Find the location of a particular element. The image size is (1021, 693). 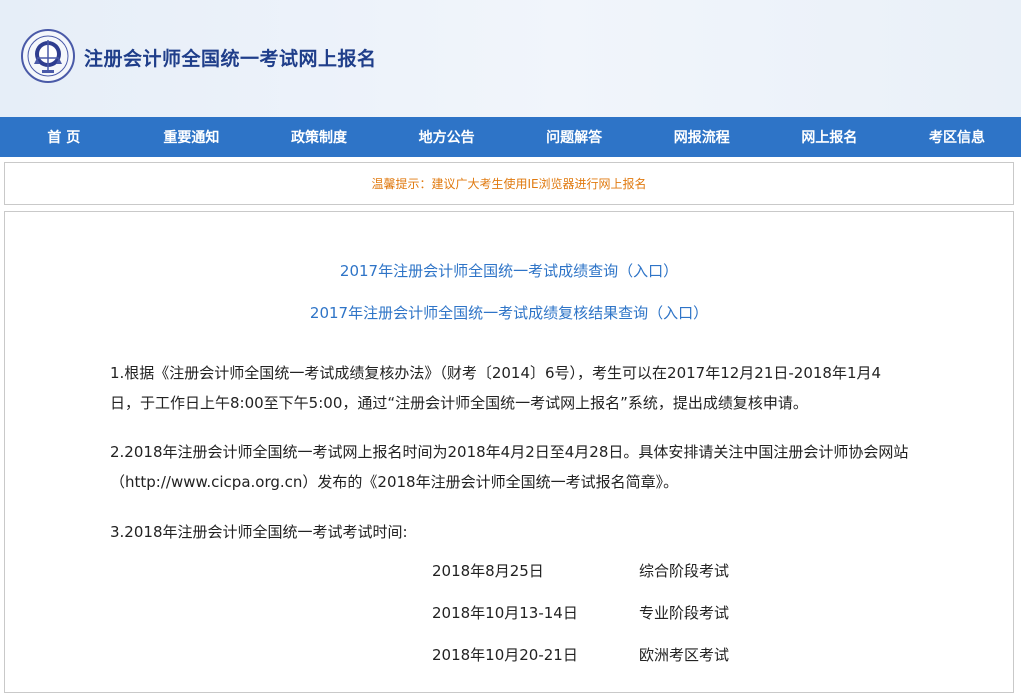

notice-box: 温馨提示：建议广大考生使用IE浏览器进行网上报名 is located at coordinates (509, 183).